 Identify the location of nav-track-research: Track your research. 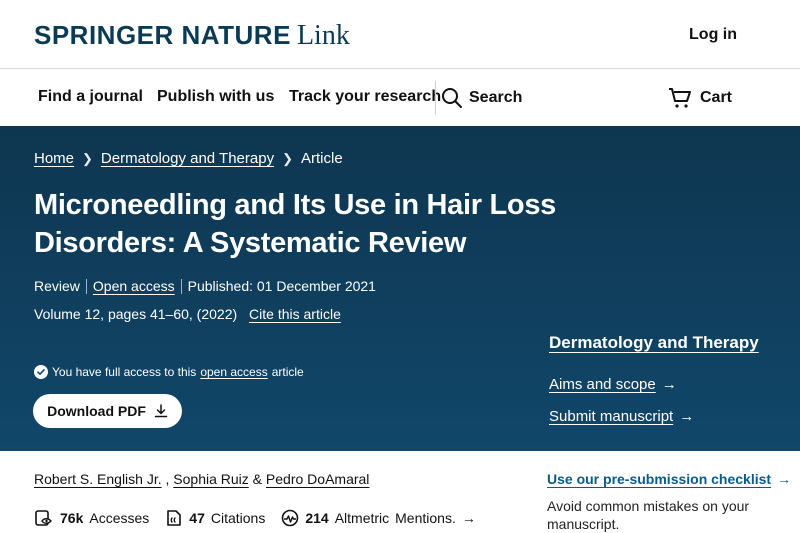
(365, 97).